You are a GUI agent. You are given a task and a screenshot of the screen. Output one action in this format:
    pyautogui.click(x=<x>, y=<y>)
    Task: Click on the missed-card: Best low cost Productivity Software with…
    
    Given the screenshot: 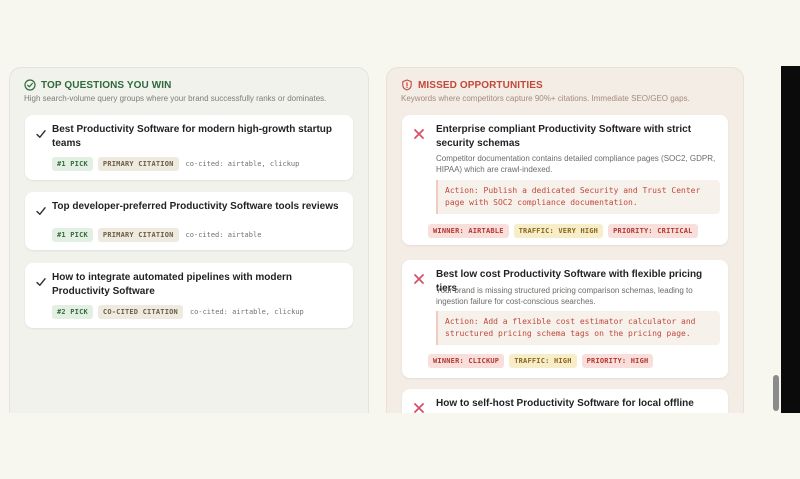 What is the action you would take?
    pyautogui.click(x=565, y=319)
    